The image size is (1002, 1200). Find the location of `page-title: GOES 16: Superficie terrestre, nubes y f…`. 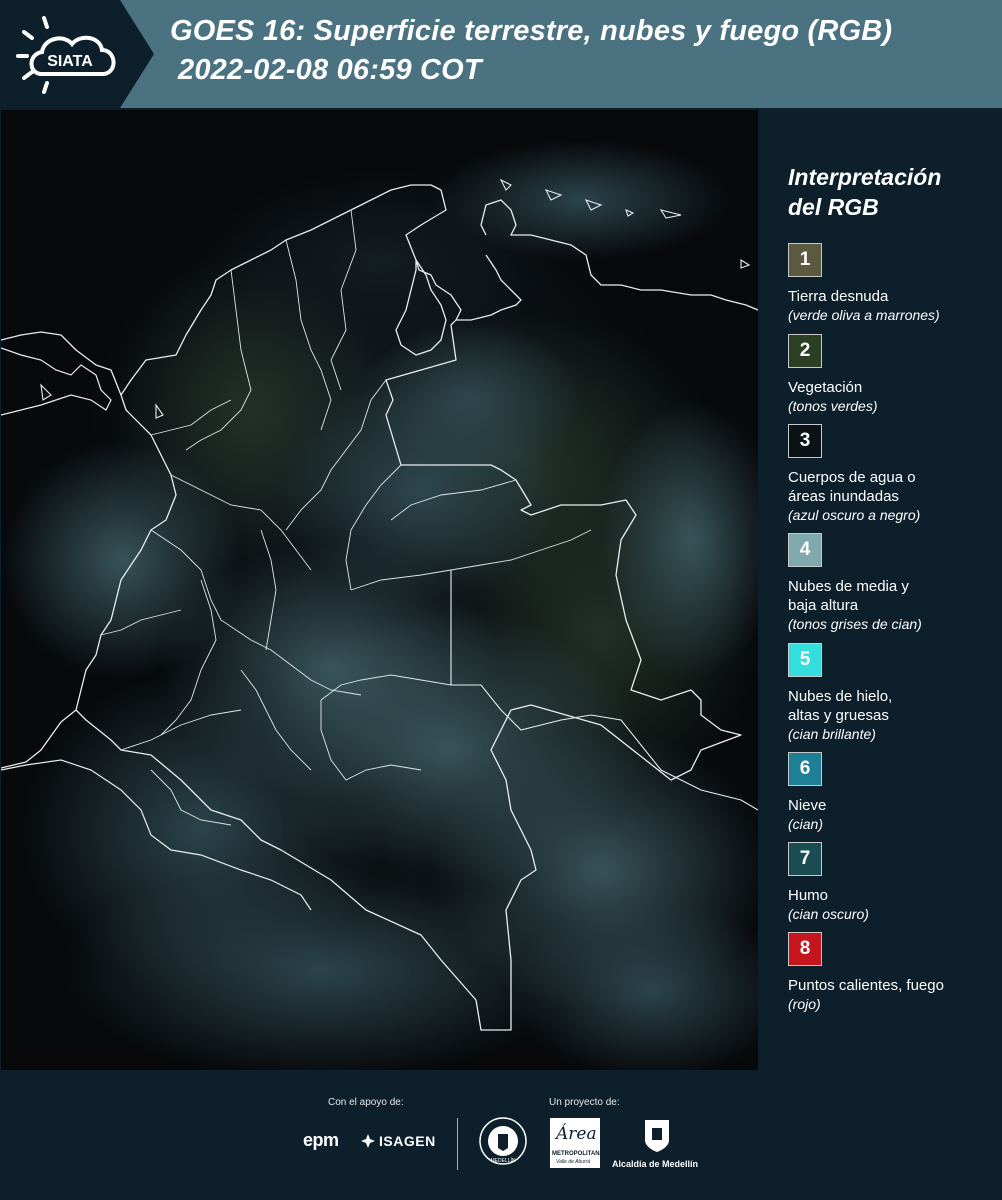

page-title: GOES 16: Superficie terrestre, nubes y f… is located at coordinates (531, 31).